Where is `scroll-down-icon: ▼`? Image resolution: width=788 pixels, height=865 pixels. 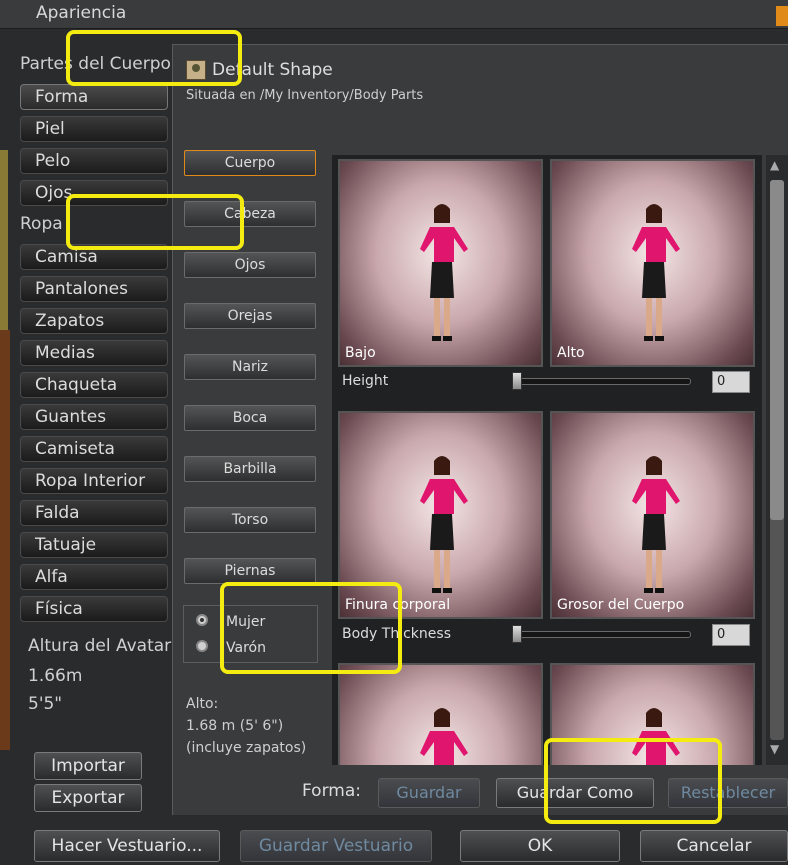 scroll-down-icon: ▼ is located at coordinates (774, 749).